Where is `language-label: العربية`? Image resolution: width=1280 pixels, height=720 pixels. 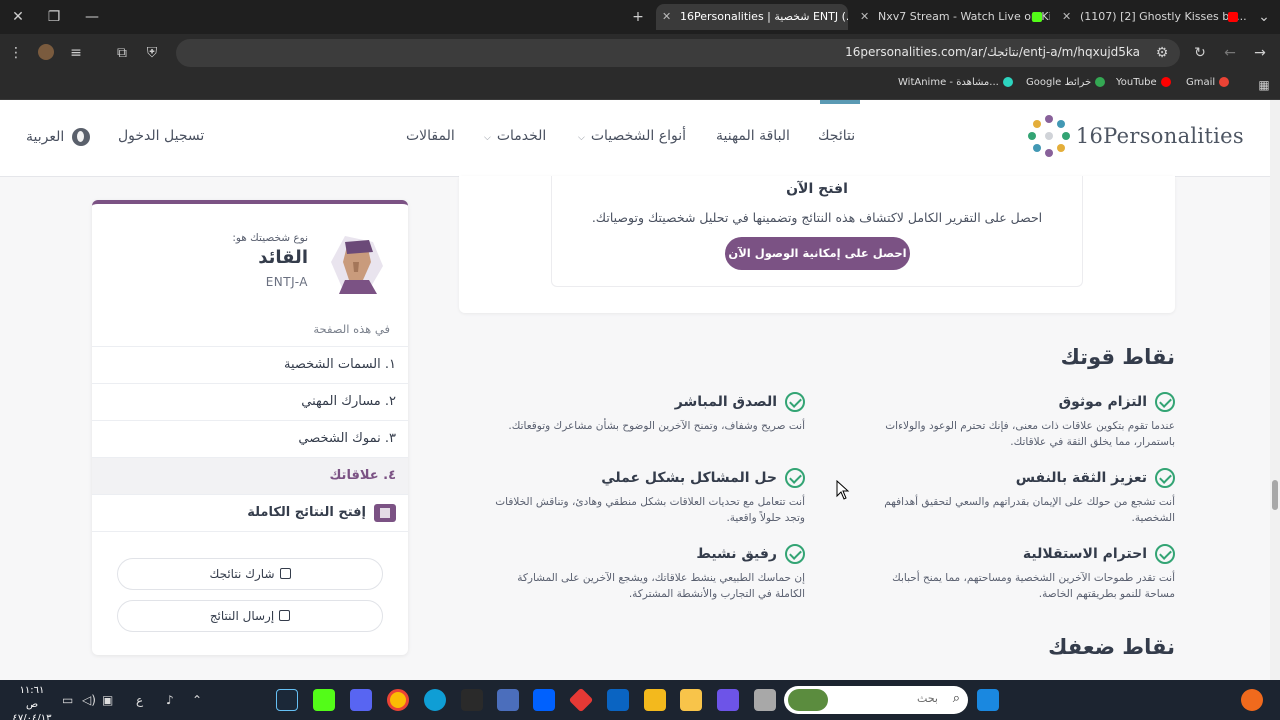
language-label: العربية is located at coordinates (45, 137).